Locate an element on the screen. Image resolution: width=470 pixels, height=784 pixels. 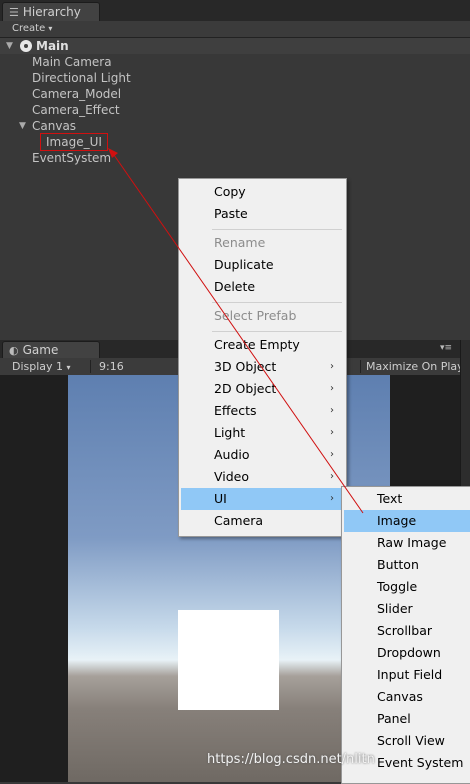
annotation-highlight-box is located at coordinates (74, 142).